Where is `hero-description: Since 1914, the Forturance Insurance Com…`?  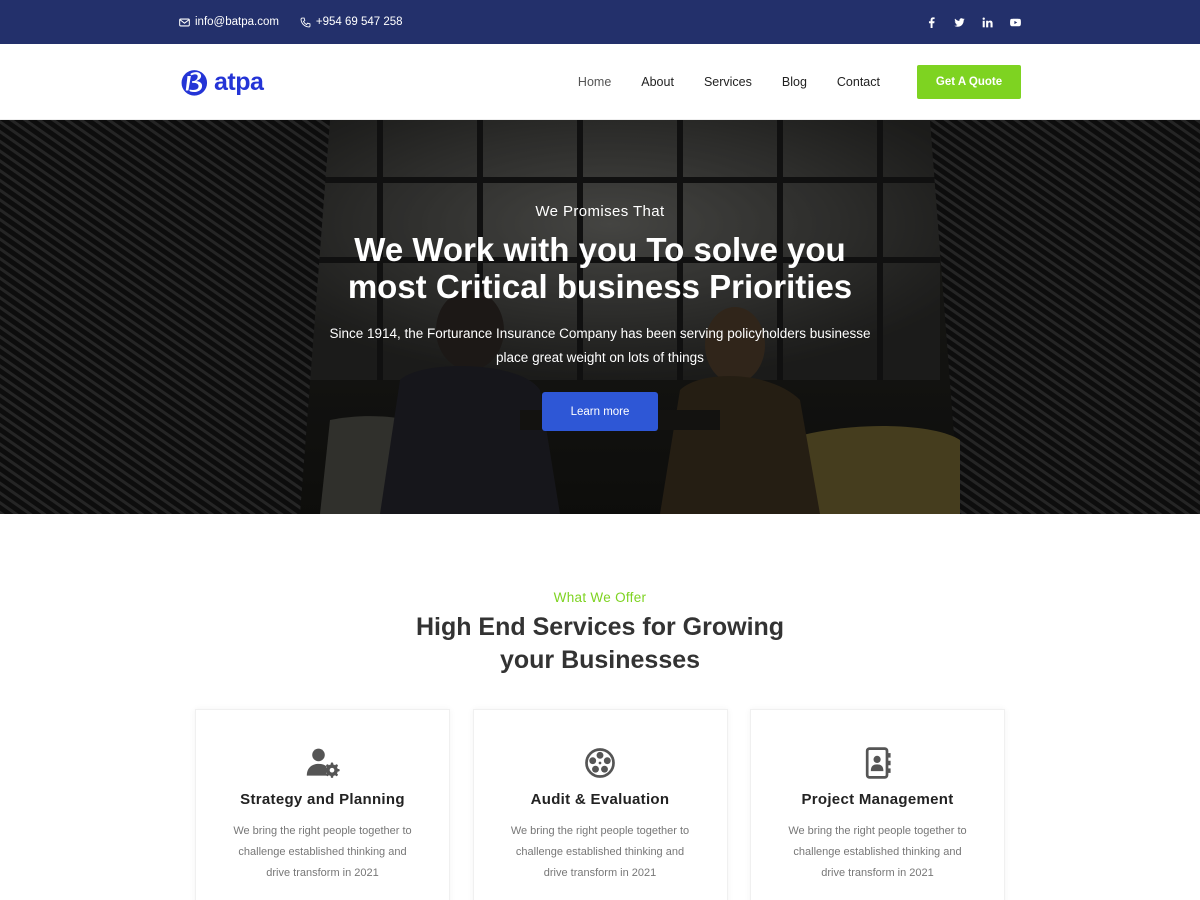 hero-description: Since 1914, the Forturance Insurance Com… is located at coordinates (600, 346).